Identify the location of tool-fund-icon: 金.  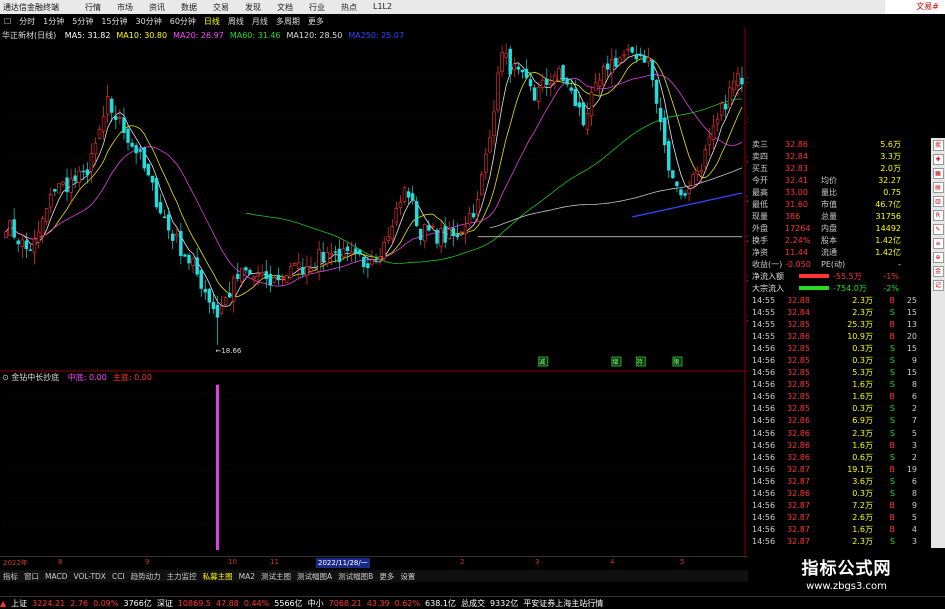
(938, 271).